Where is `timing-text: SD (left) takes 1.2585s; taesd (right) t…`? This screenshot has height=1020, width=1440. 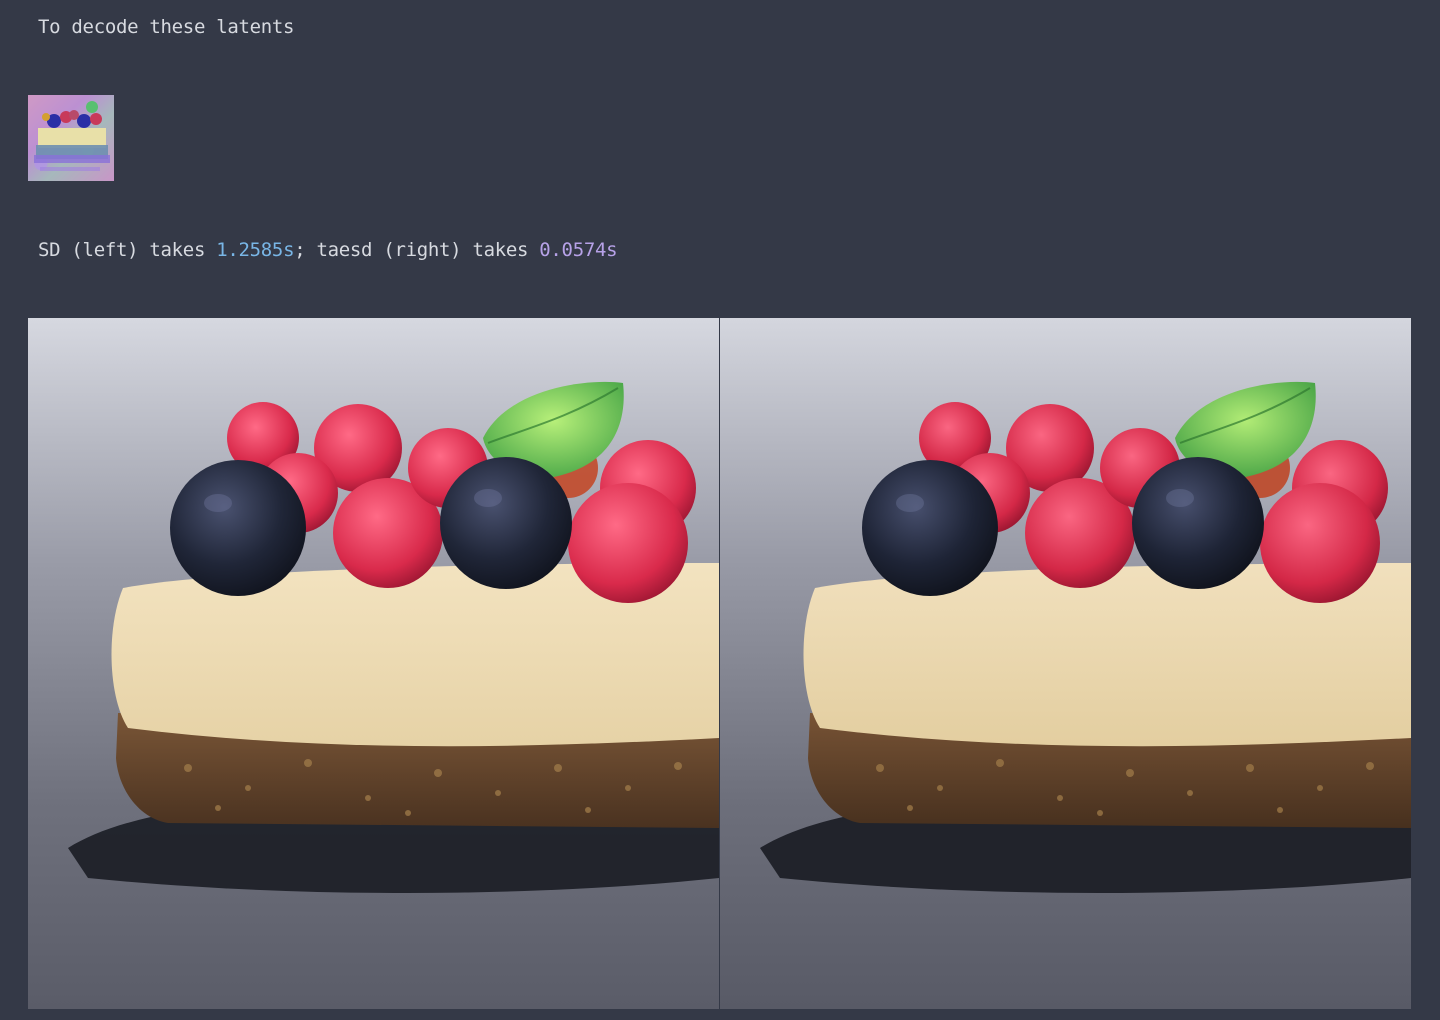
timing-text: SD (left) takes 1.2585s; taesd (right) t… is located at coordinates (328, 250).